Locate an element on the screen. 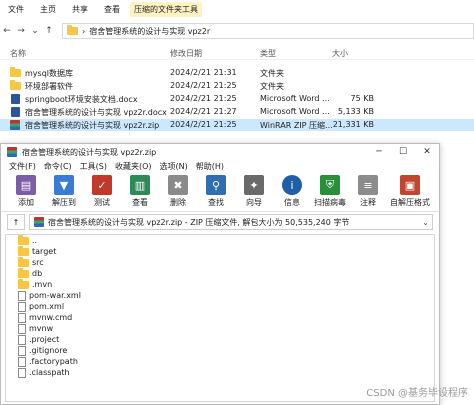 The image size is (474, 405). list-item: pom-war.xml is located at coordinates (220, 295).